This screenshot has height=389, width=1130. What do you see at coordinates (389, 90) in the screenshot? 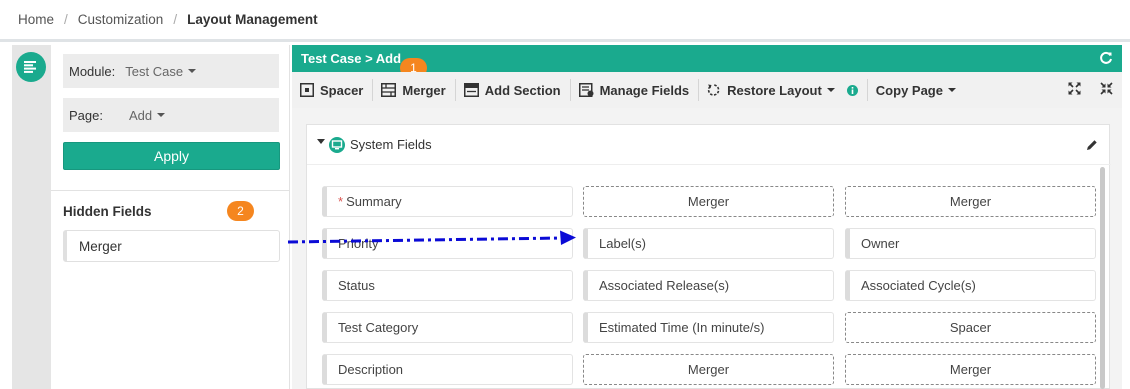
I see `merger-icon` at bounding box center [389, 90].